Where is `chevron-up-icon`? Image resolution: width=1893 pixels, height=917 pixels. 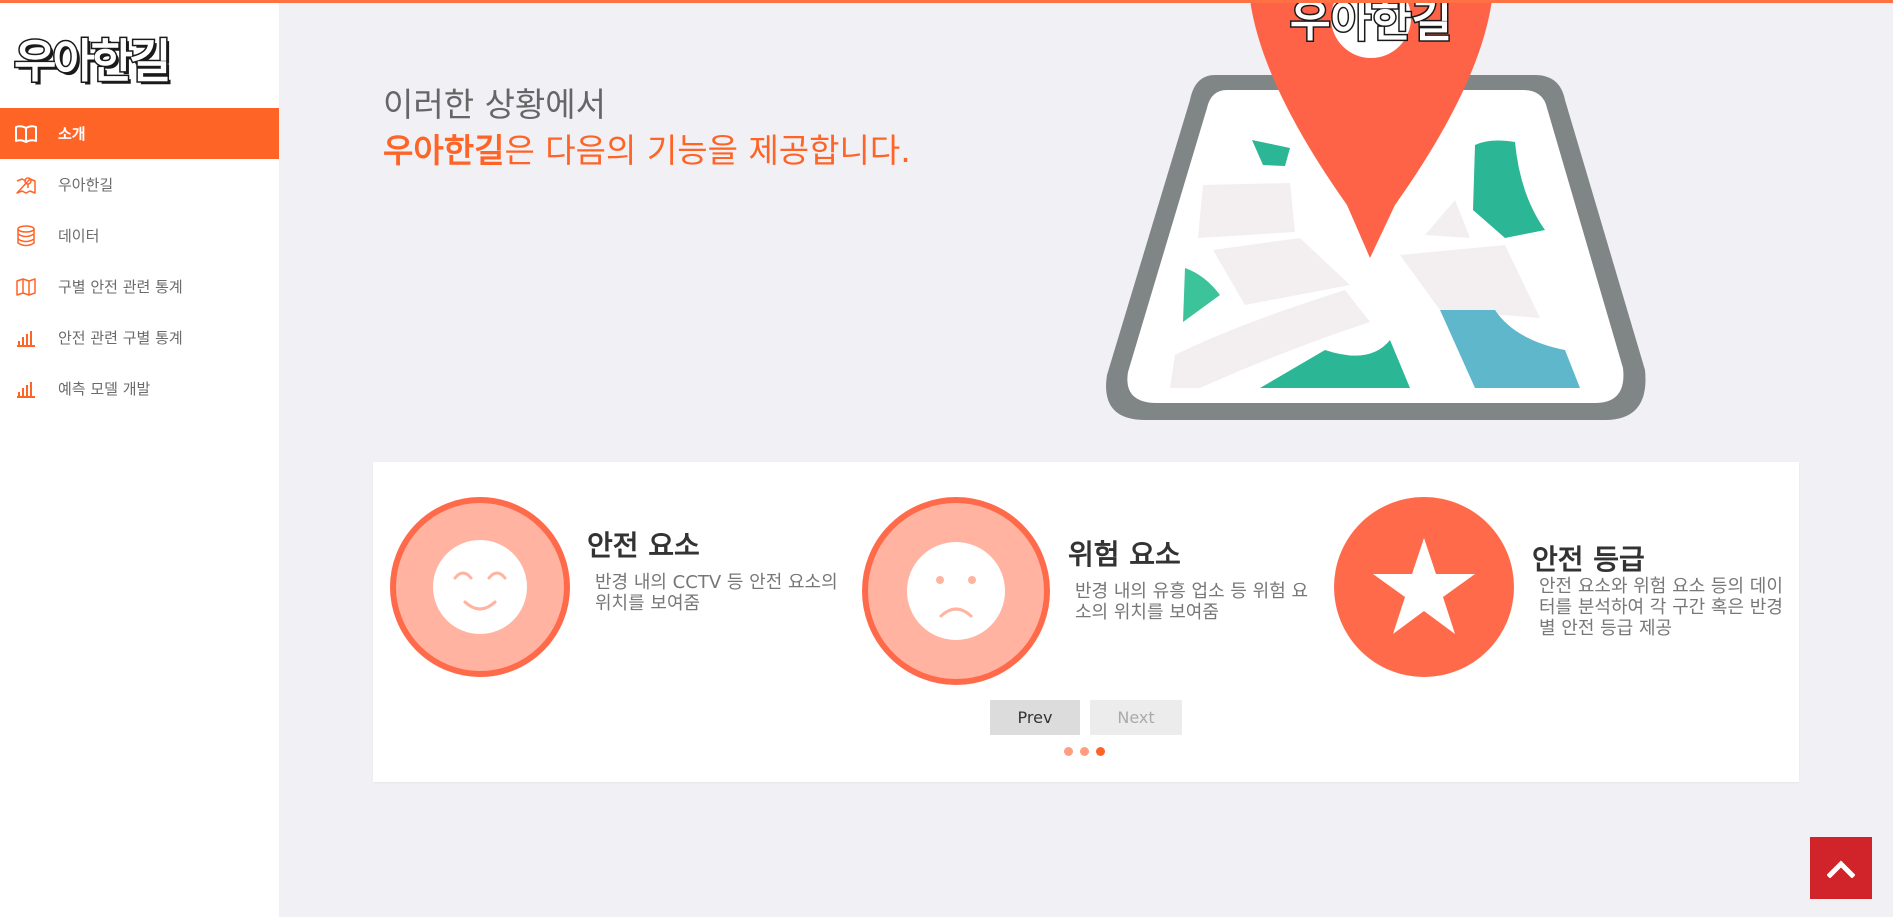 chevron-up-icon is located at coordinates (1841, 869).